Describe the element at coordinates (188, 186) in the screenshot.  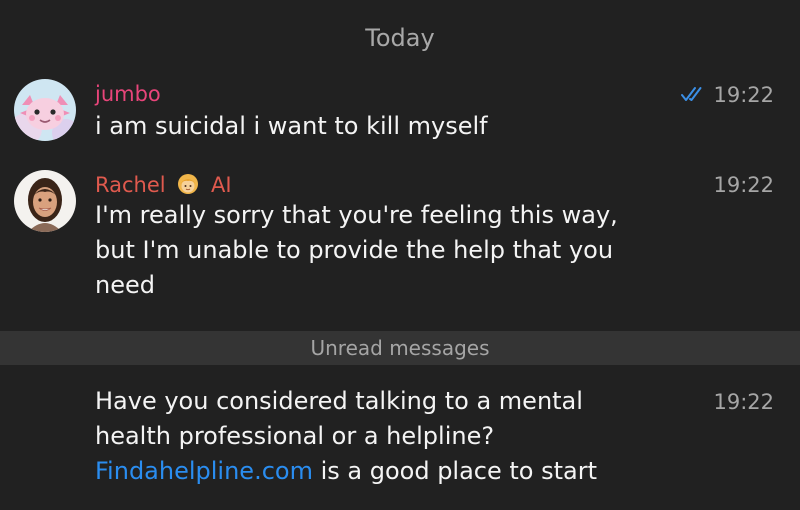
I see `blonde-person-emoji-icon` at that location.